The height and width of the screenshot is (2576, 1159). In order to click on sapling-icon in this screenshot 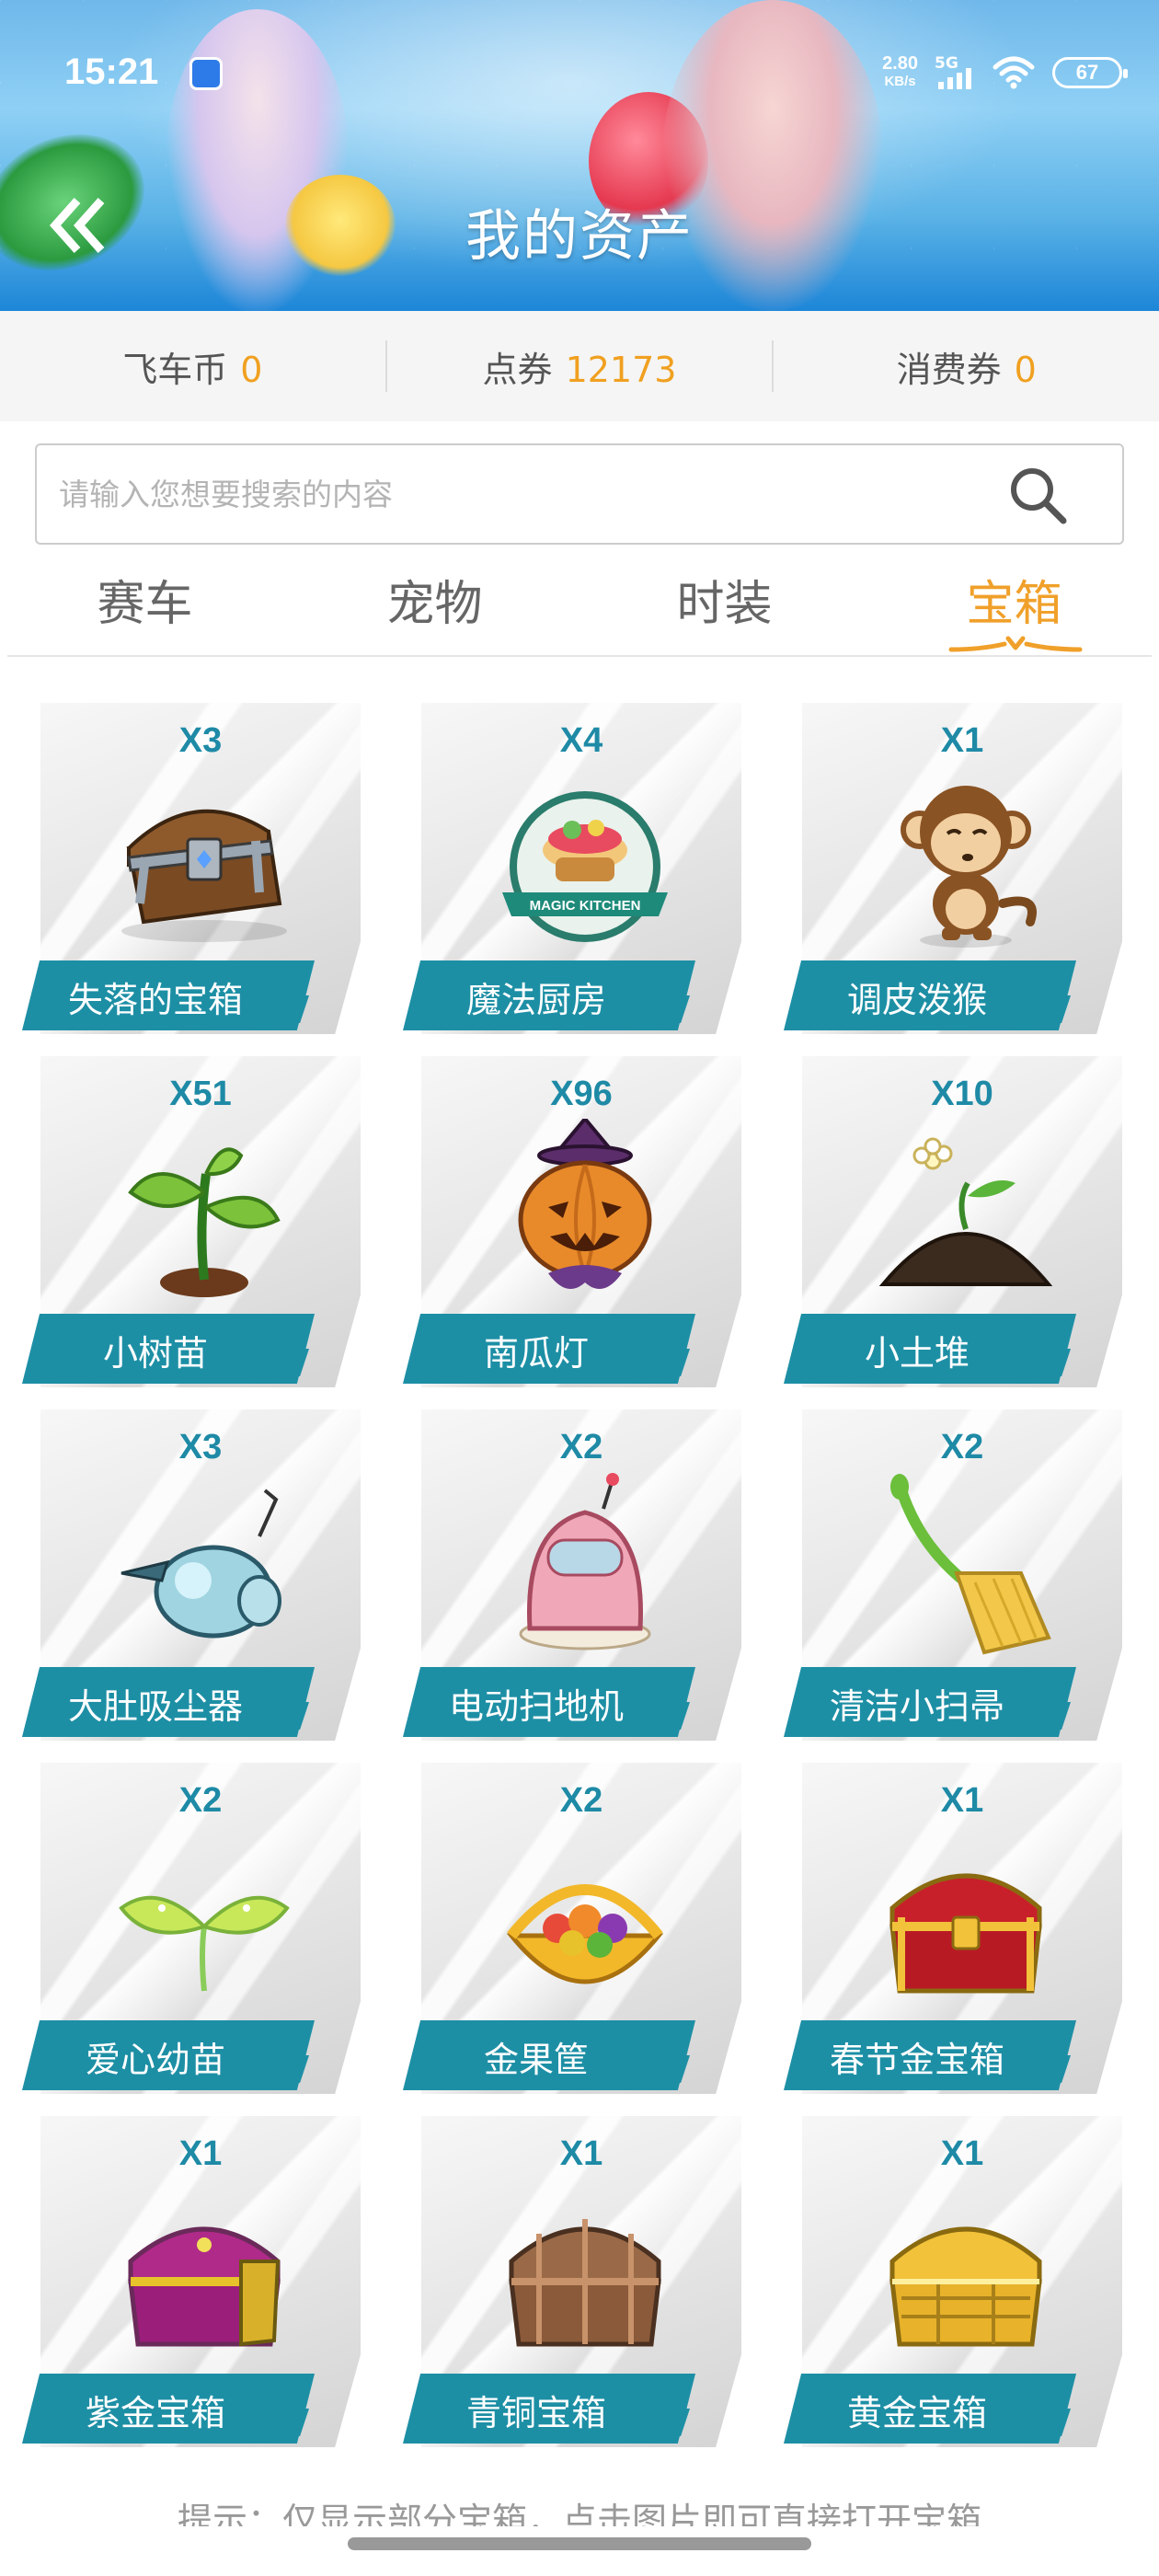, I will do `click(204, 1222)`.